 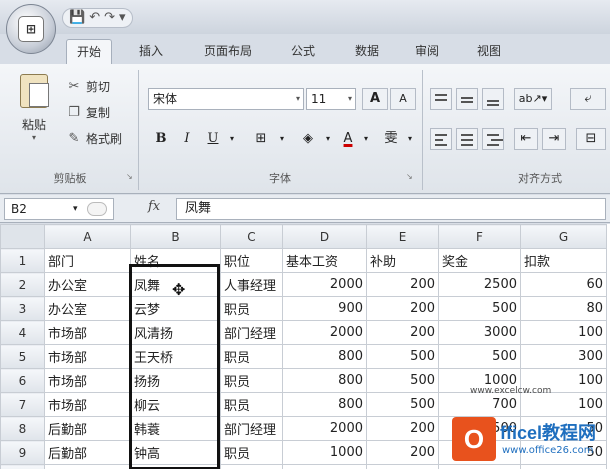 What do you see at coordinates (31, 29) in the screenshot?
I see `office-button: ⊞` at bounding box center [31, 29].